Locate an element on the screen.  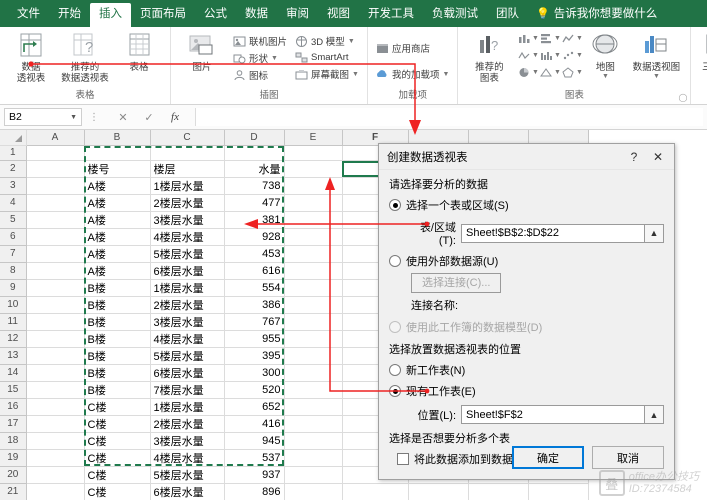
cell-d-8: 616 is located at coordinates (254, 271).